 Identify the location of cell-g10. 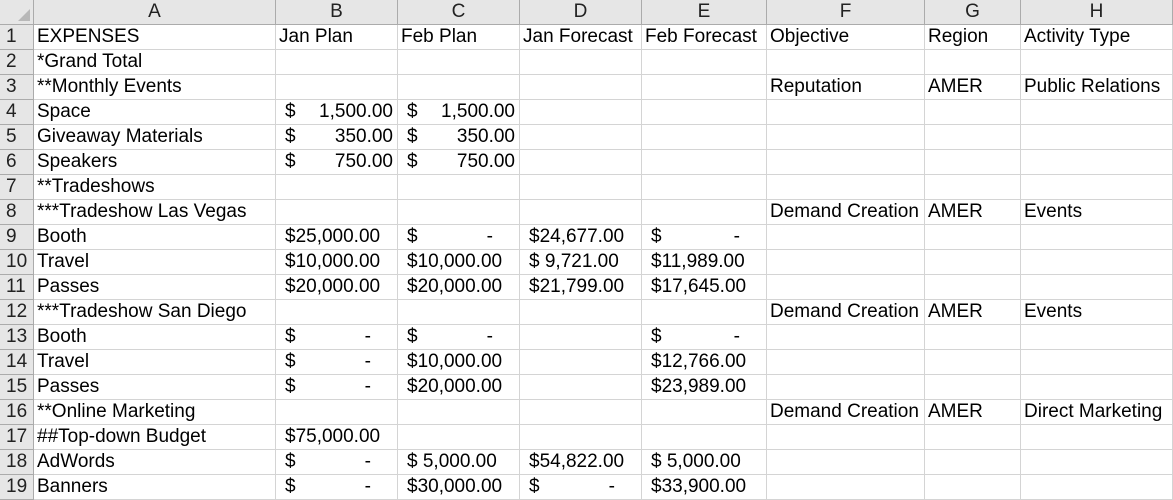
(973, 262).